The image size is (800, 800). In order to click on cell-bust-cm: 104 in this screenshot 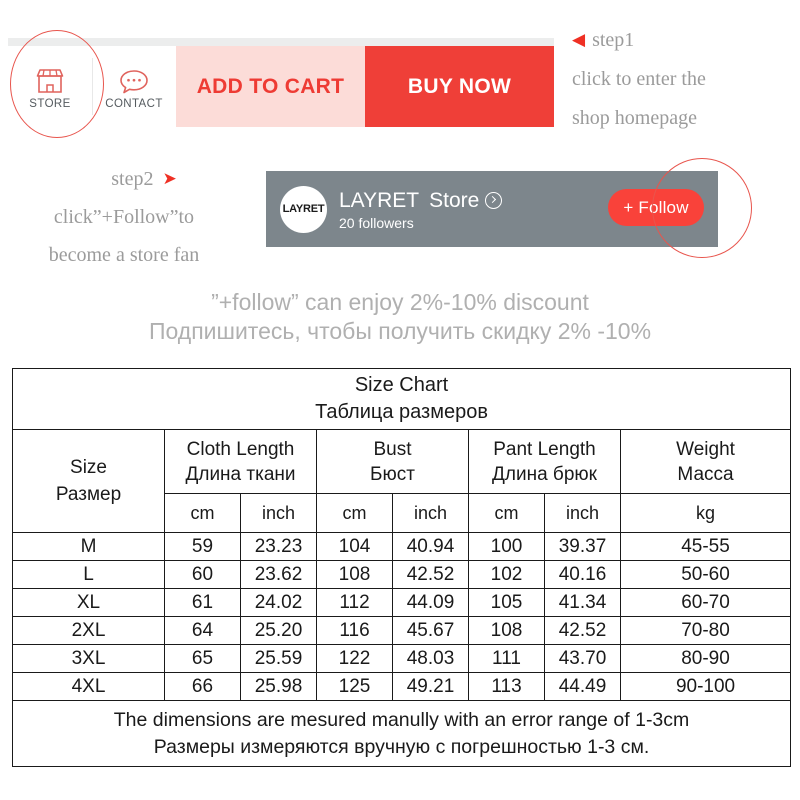, I will do `click(354, 546)`.